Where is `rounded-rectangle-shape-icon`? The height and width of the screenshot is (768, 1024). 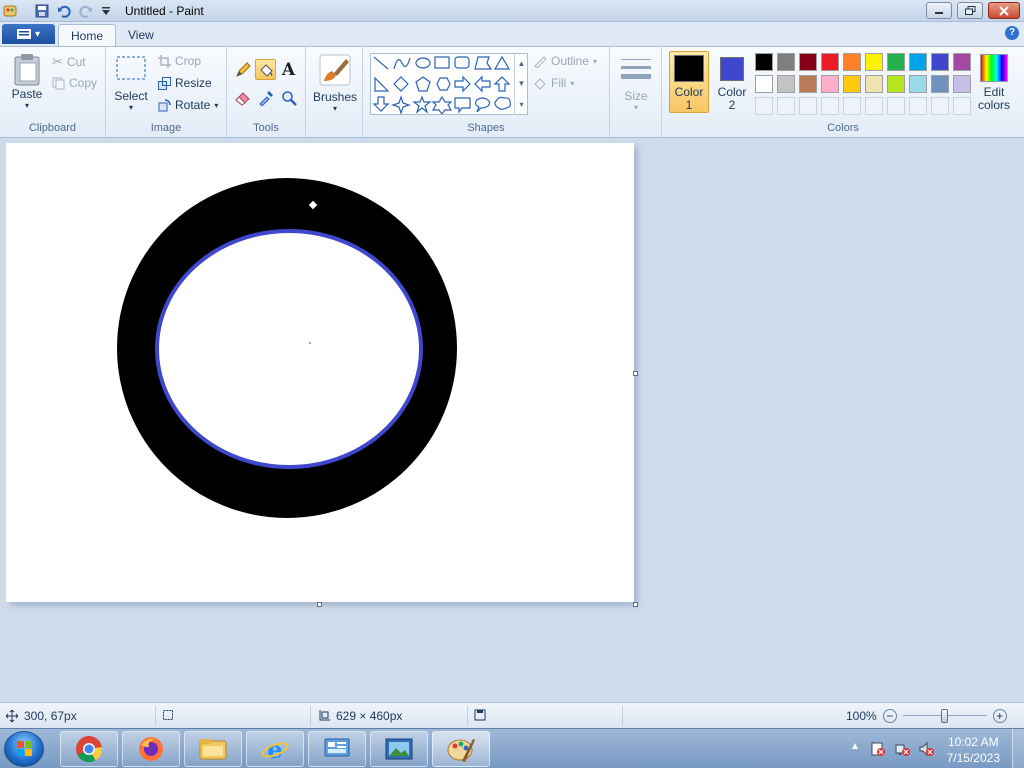
rounded-rectangle-shape-icon is located at coordinates (462, 62).